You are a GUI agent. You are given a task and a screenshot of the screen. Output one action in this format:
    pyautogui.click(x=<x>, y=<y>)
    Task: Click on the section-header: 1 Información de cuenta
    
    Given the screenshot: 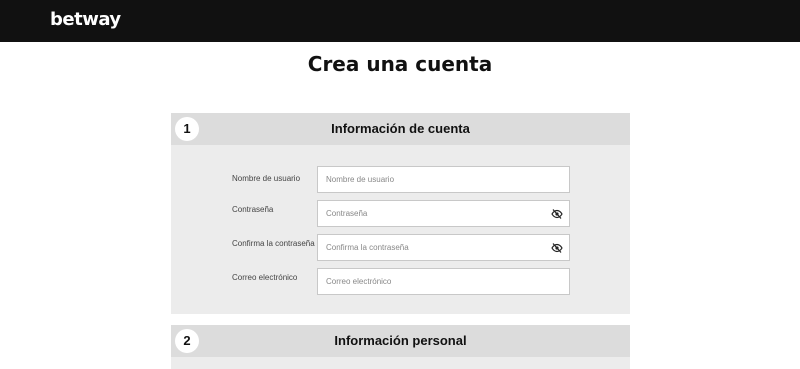 What is the action you would take?
    pyautogui.click(x=400, y=129)
    